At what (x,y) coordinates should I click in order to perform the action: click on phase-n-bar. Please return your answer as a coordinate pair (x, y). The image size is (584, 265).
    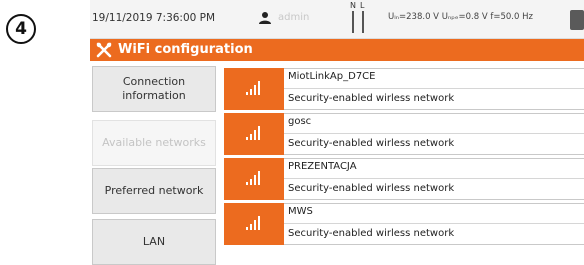
    Looking at the image, I should click on (353, 22).